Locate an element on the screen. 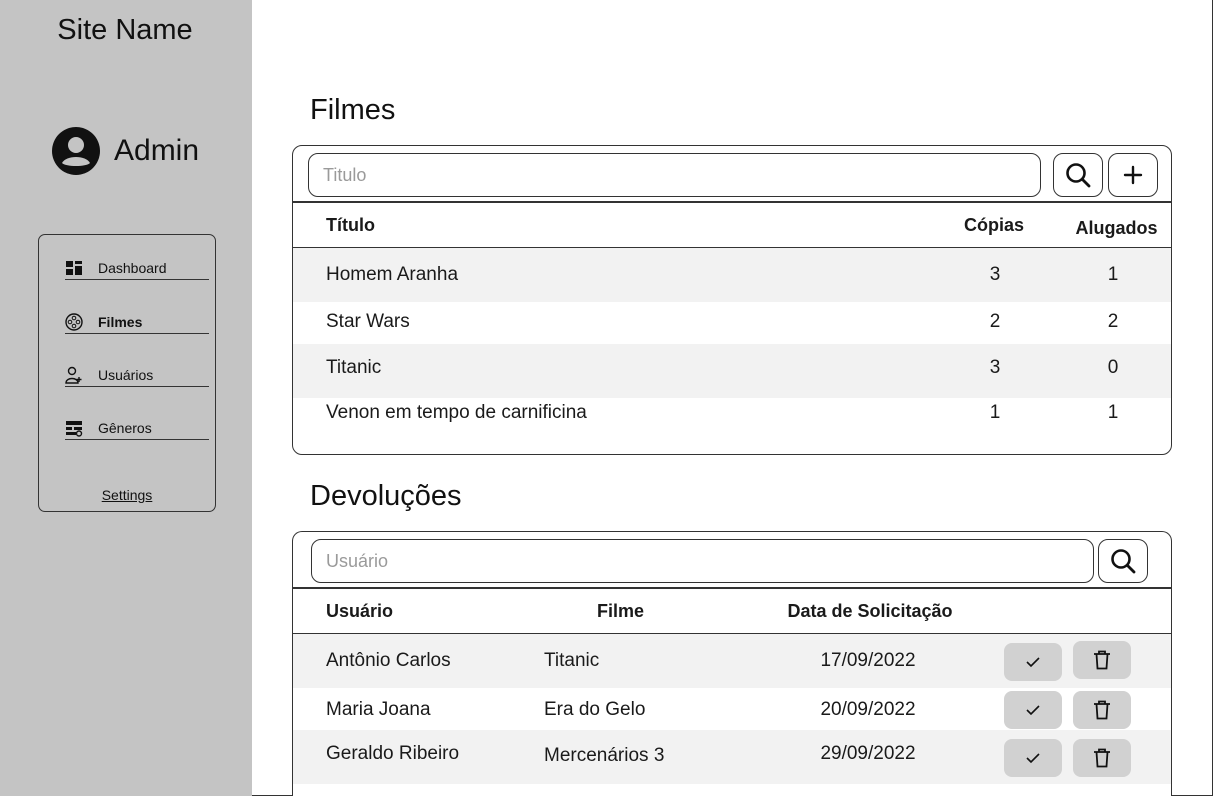  cell-data: 17/09/2022 is located at coordinates (868, 660).